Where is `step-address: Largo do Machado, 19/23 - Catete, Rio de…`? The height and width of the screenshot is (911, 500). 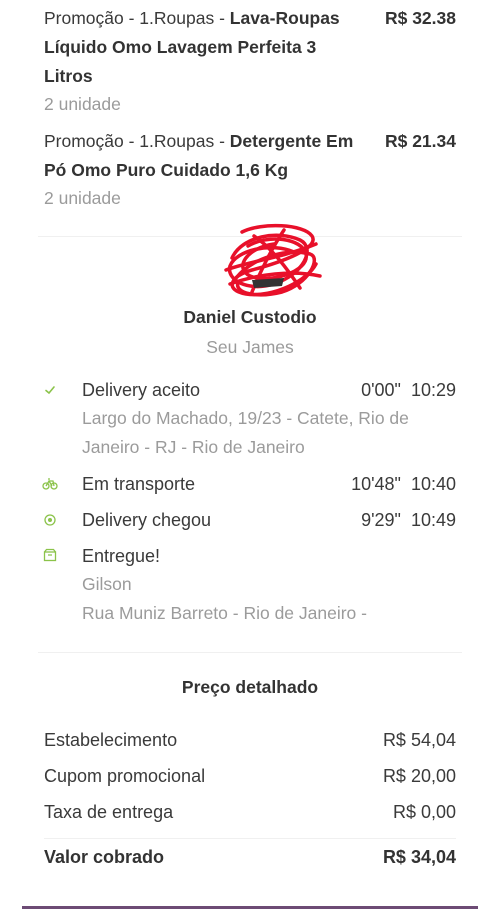 step-address: Largo do Machado, 19/23 - Catete, Rio de… is located at coordinates (245, 432).